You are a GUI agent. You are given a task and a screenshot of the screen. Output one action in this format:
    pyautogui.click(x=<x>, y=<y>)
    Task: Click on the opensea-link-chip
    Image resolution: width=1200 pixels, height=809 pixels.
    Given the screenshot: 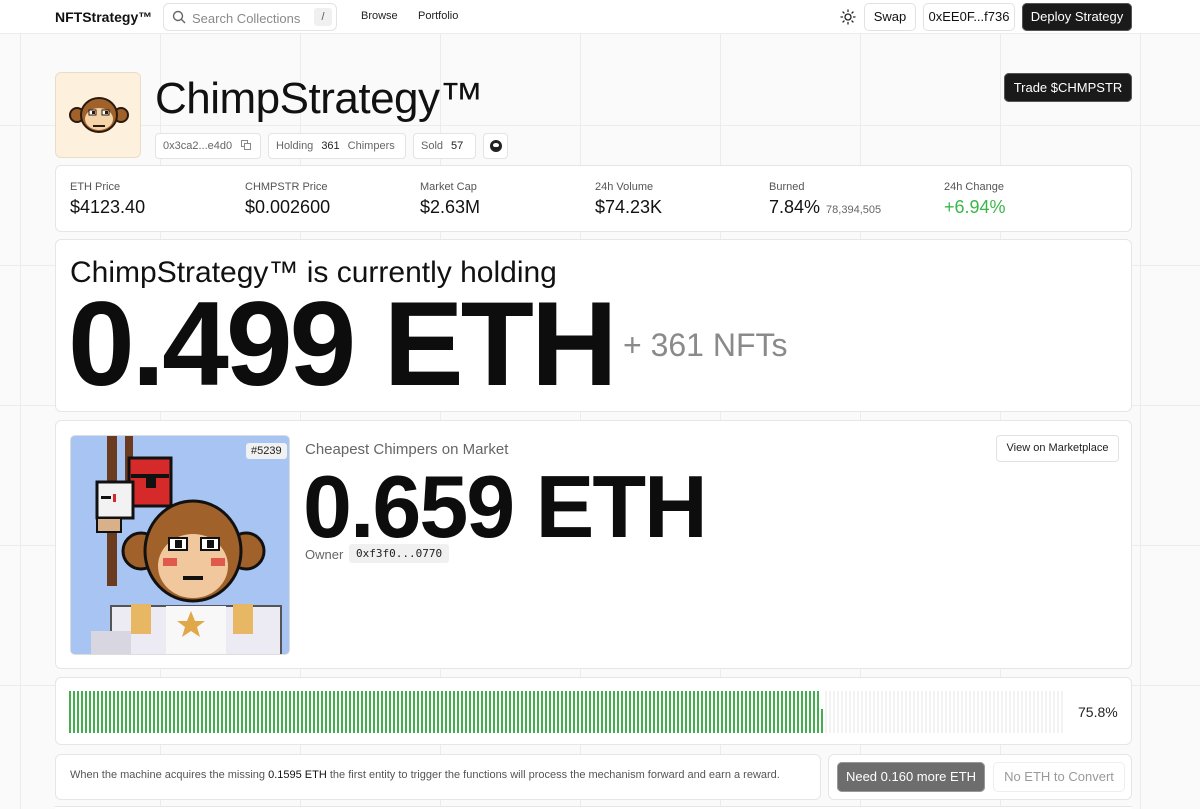 What is the action you would take?
    pyautogui.click(x=495, y=146)
    